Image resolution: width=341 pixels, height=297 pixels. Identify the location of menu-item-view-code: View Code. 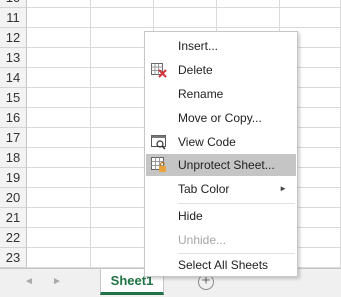
(221, 142).